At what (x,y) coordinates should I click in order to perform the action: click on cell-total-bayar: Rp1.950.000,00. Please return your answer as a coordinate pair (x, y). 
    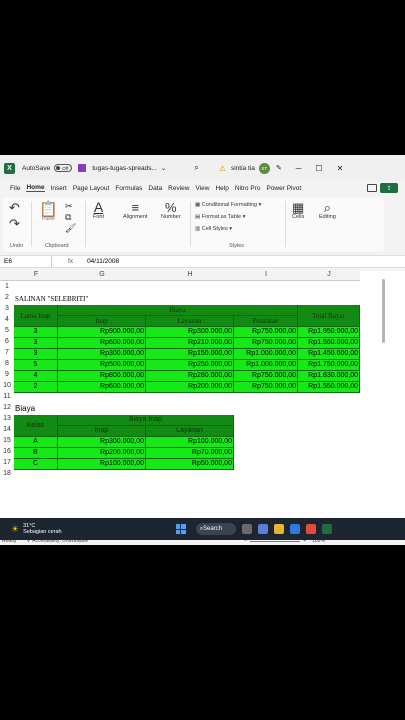
    Looking at the image, I should click on (329, 332).